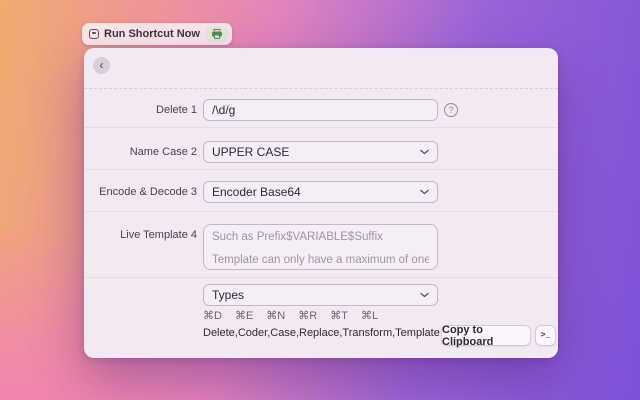 This screenshot has height=400, width=640. I want to click on delete-label: Delete 1, so click(176, 110).